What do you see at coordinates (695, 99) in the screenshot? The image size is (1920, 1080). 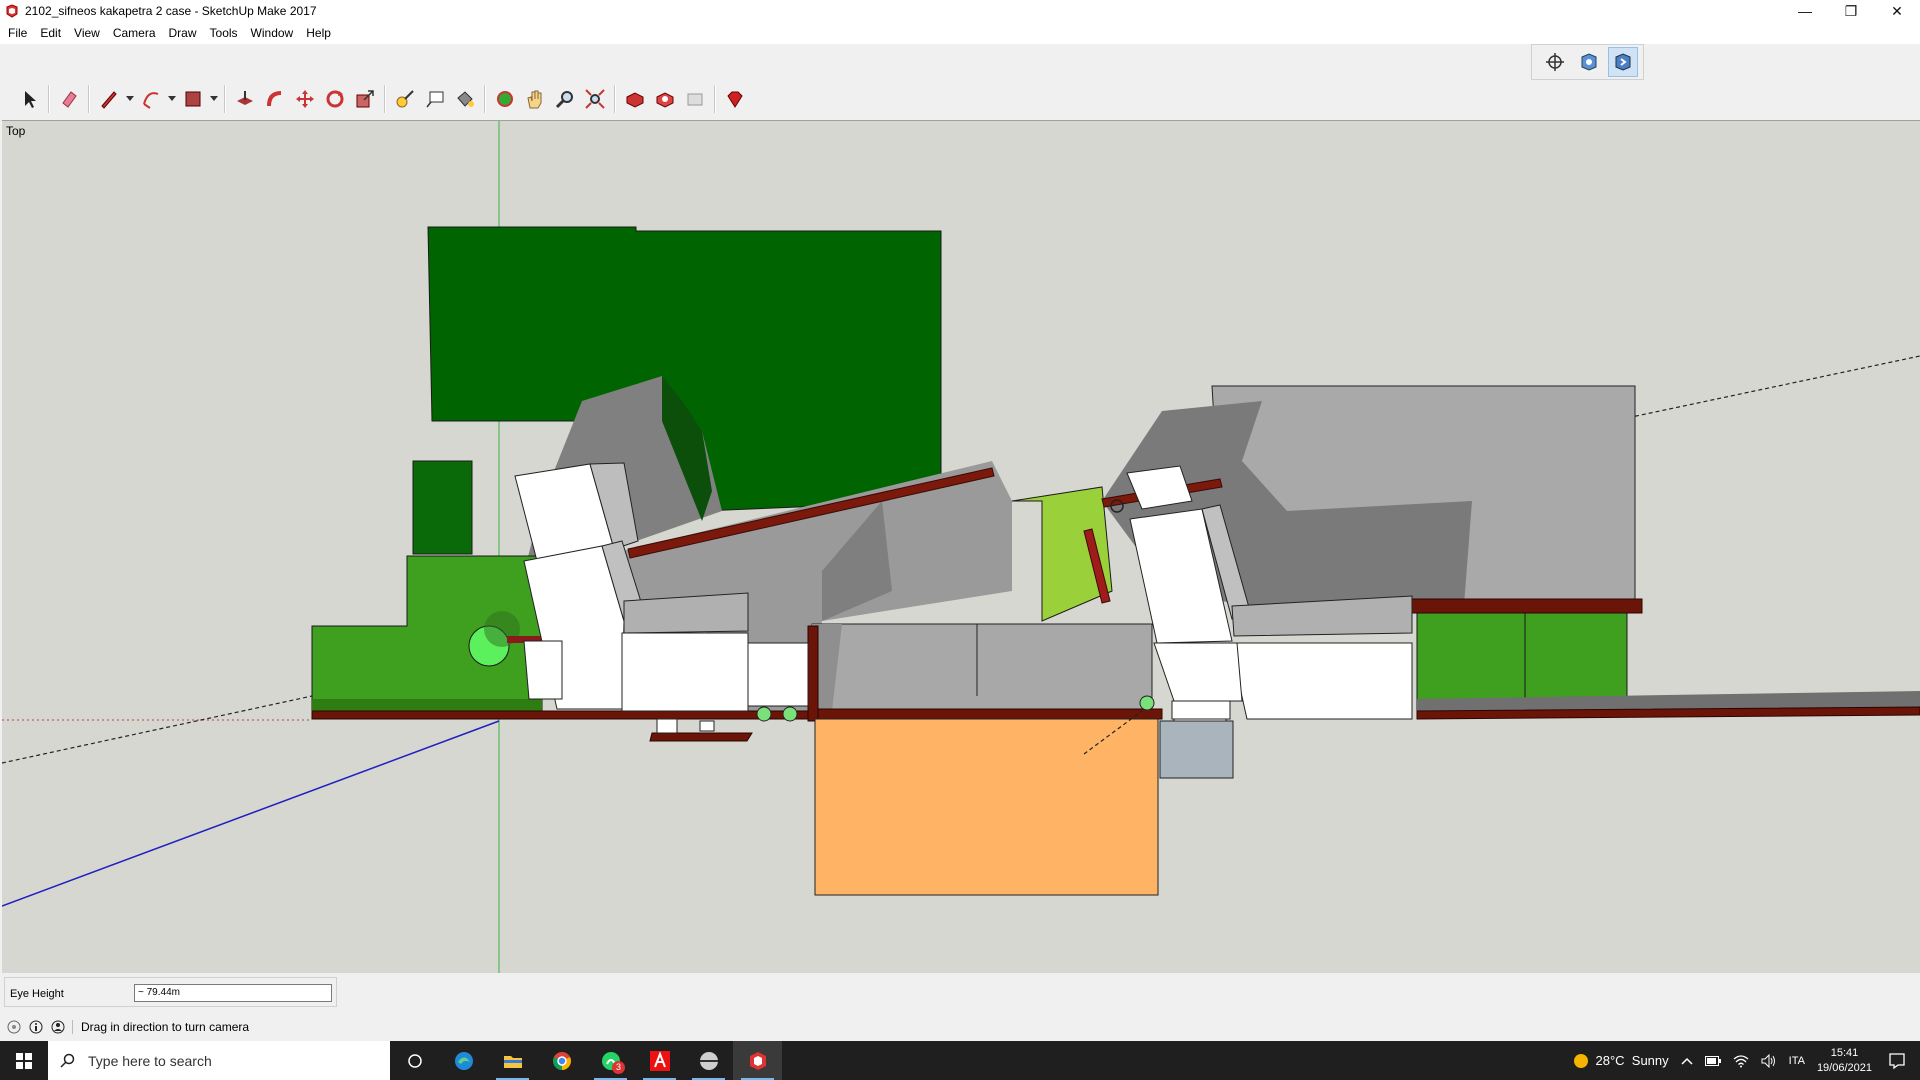 I see `layout-button` at bounding box center [695, 99].